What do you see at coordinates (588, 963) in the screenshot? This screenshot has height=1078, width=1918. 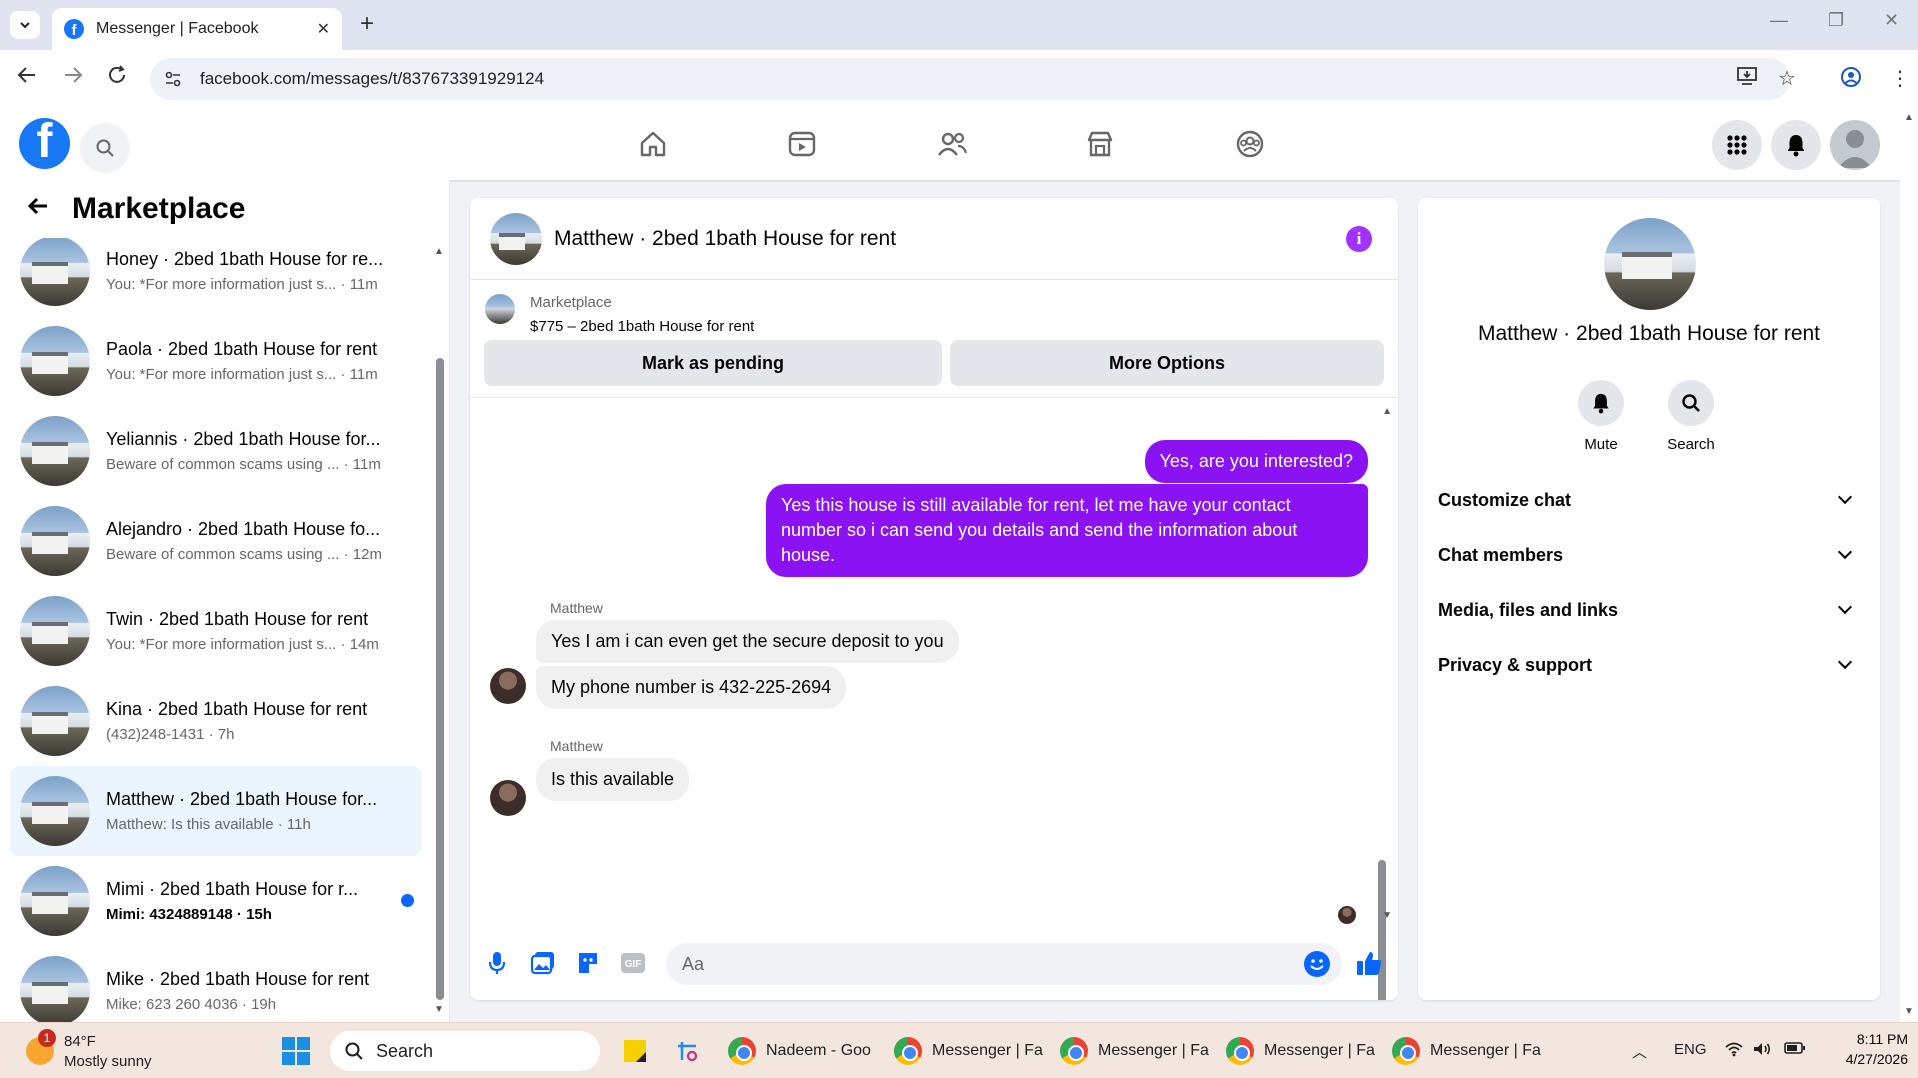 I see `sticker-icon` at bounding box center [588, 963].